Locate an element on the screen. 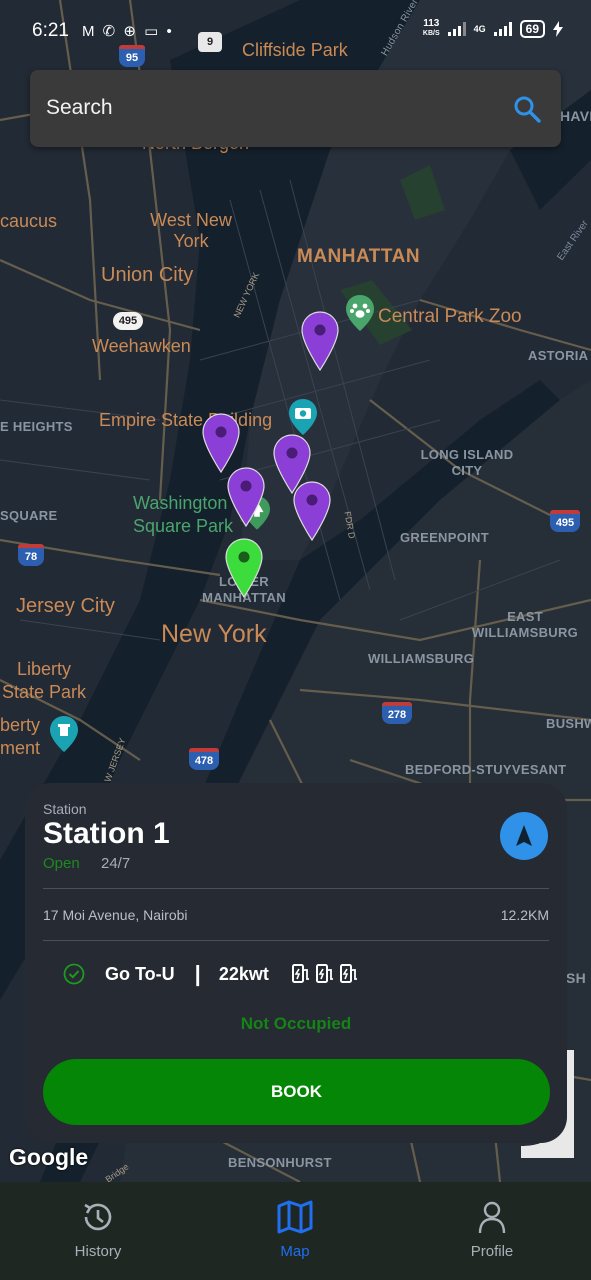 This screenshot has width=591, height=1280. route-495-shield: 495 is located at coordinates (128, 321).